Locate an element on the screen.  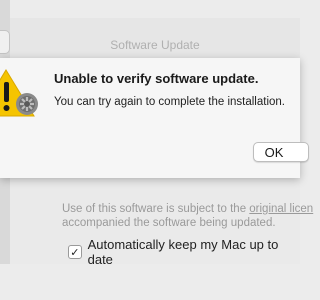
window-title: Software Update is located at coordinates (155, 45).